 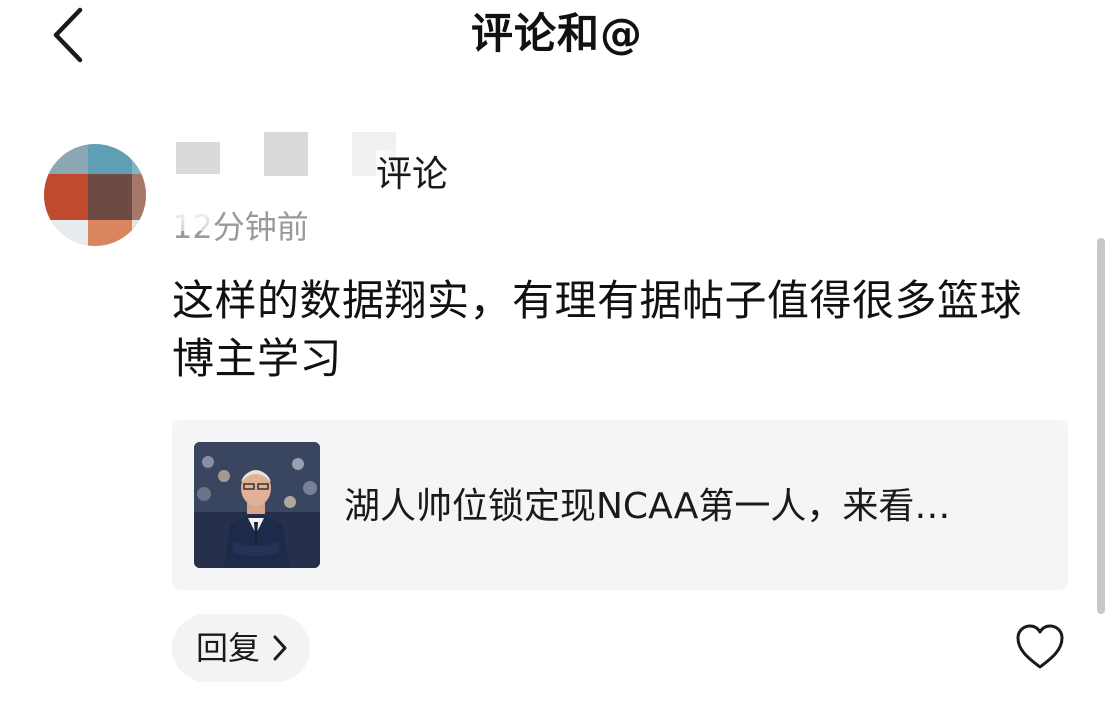 What do you see at coordinates (597, 329) in the screenshot?
I see `comment-text: 这样的数据翔实，有理有据帖子值得很多篮球博主学习` at bounding box center [597, 329].